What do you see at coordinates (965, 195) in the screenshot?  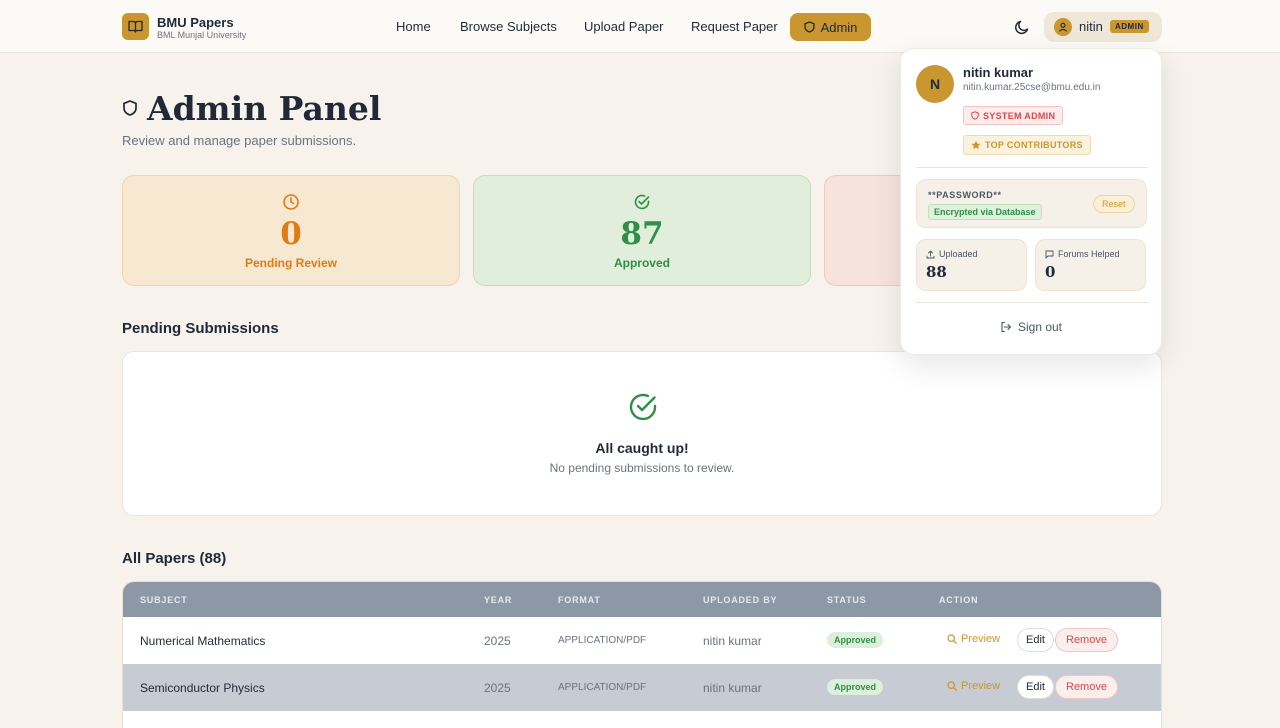 I see `password-label: **PASSWORD**` at bounding box center [965, 195].